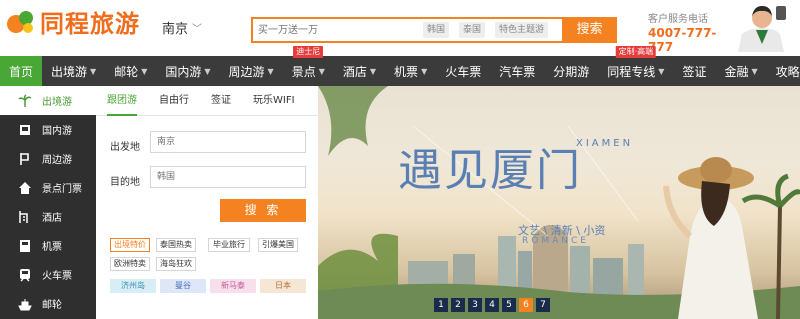 The width and height of the screenshot is (800, 319). Describe the element at coordinates (25, 130) in the screenshot. I see `flag-icon` at that location.